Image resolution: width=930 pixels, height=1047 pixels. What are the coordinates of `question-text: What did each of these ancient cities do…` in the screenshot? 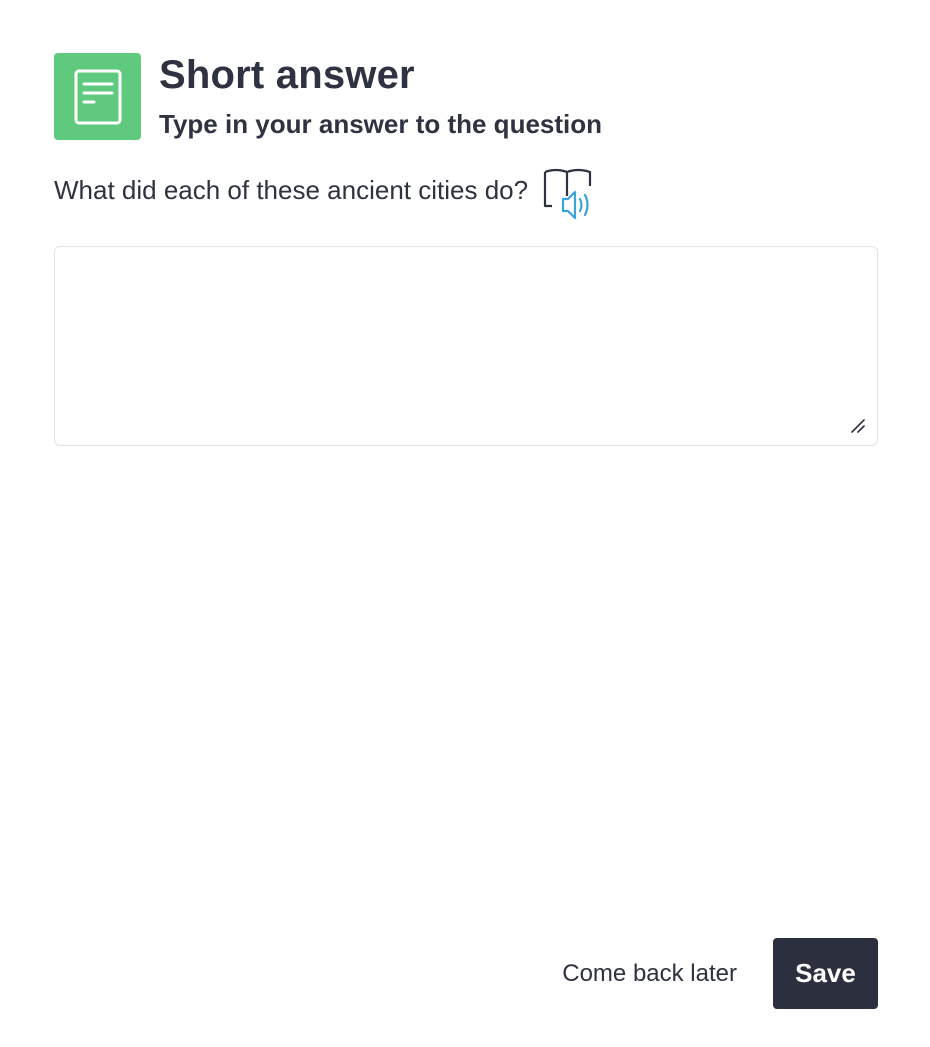 It's located at (291, 190).